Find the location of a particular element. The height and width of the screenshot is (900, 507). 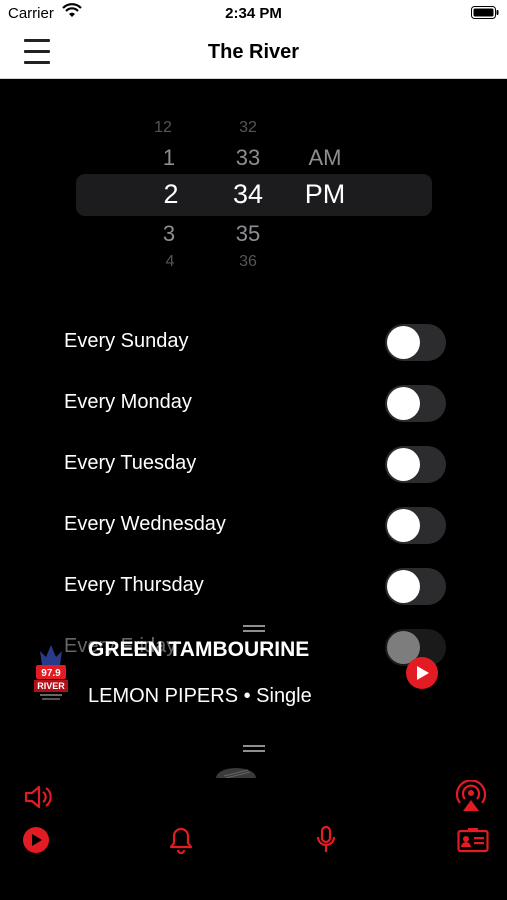

play-circle-icon is located at coordinates (36, 840).